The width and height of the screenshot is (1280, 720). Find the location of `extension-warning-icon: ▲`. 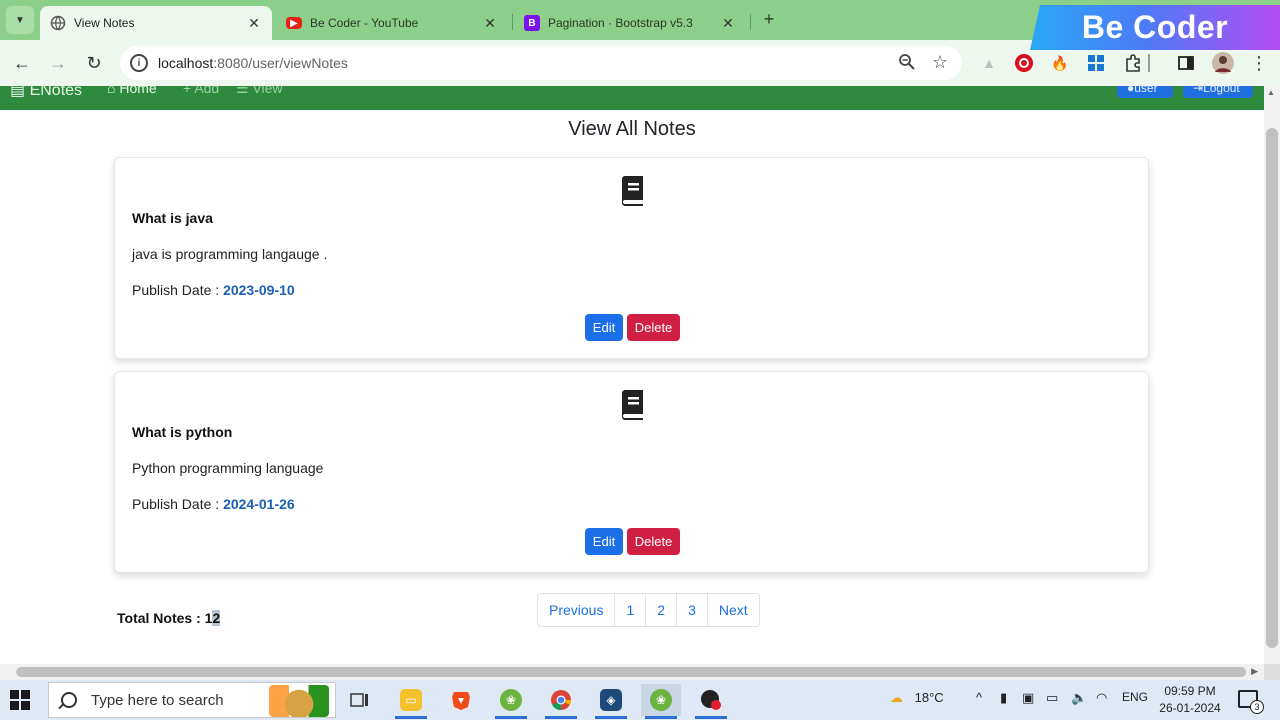

extension-warning-icon: ▲ is located at coordinates (989, 63).